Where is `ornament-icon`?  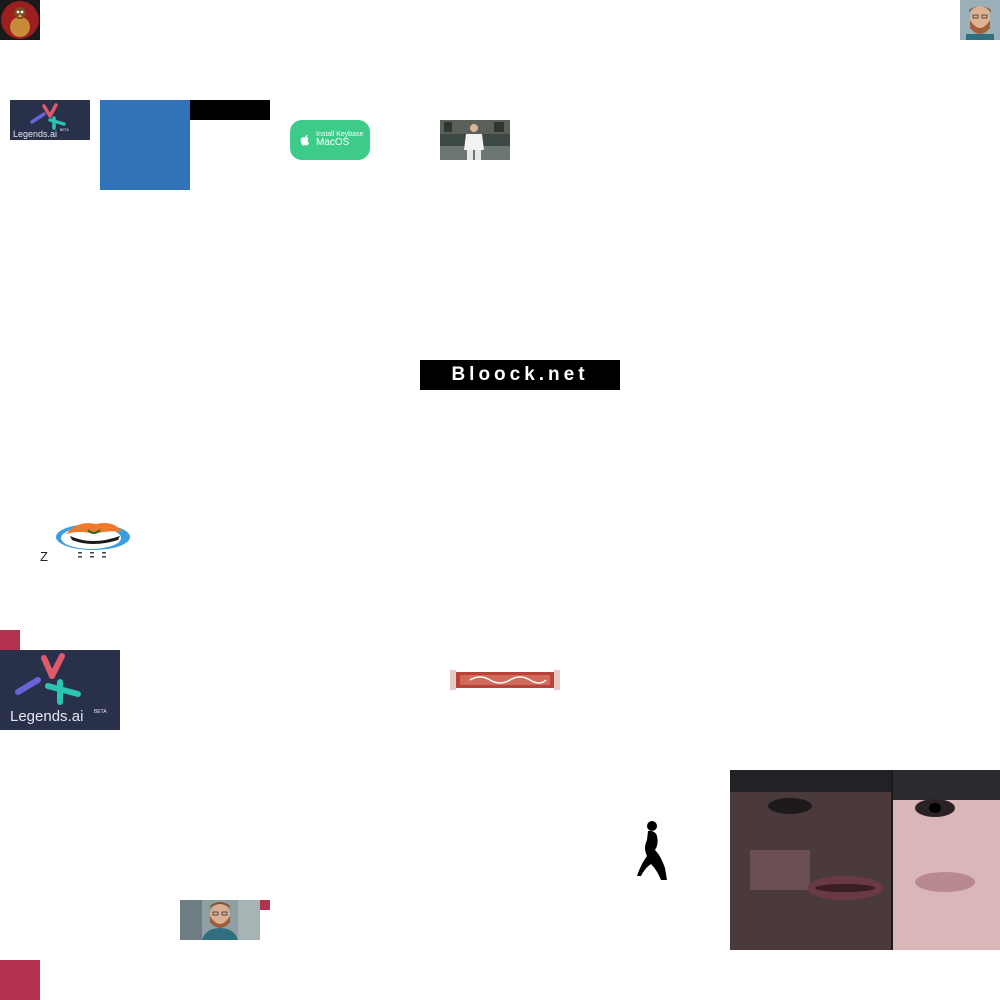 ornament-icon is located at coordinates (505, 680).